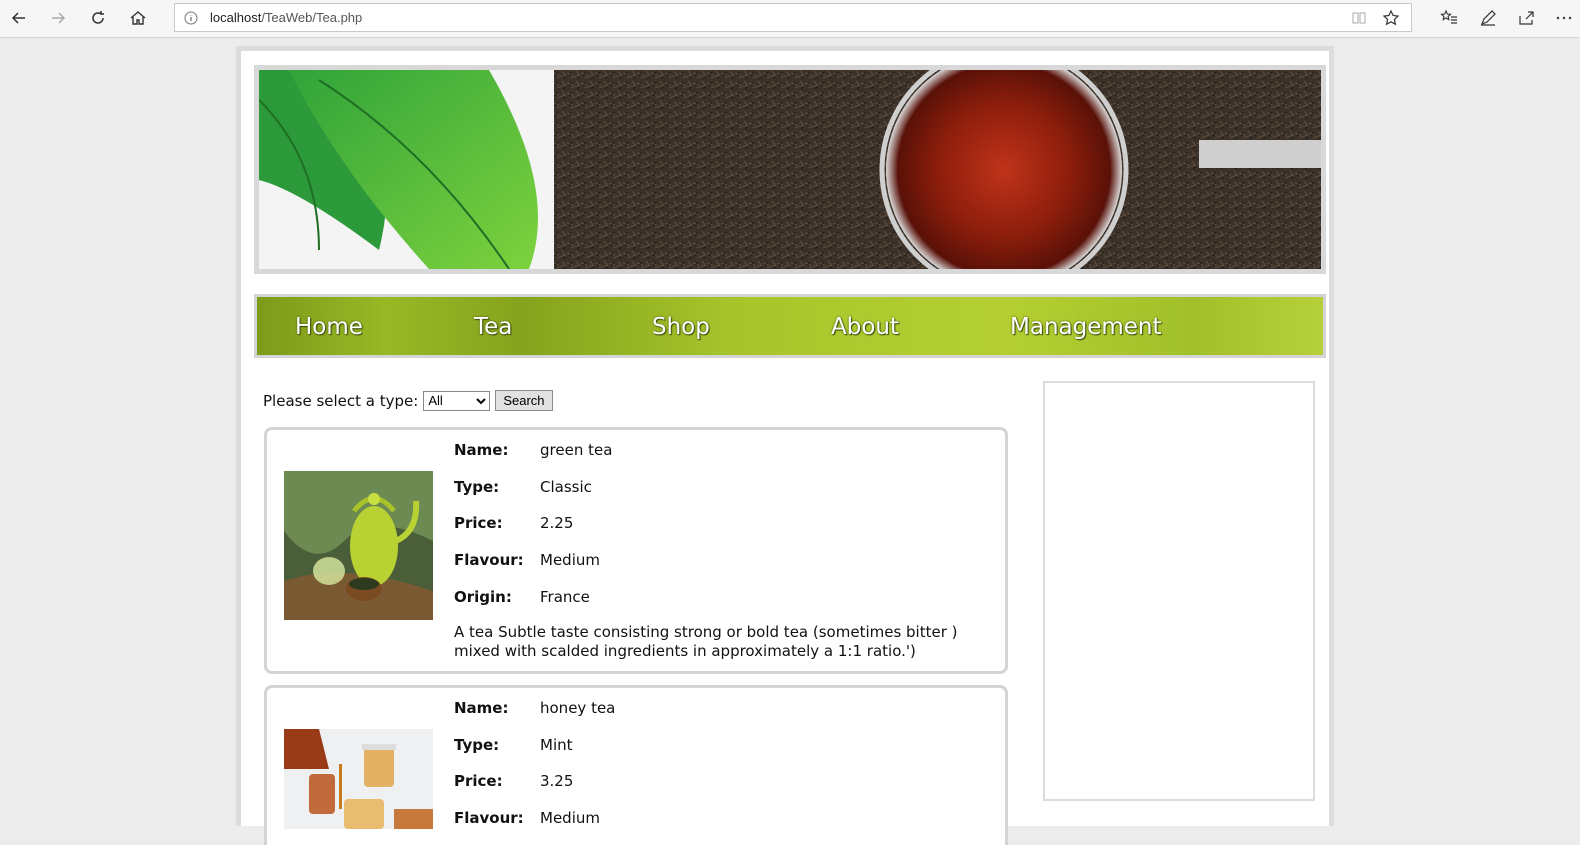 The height and width of the screenshot is (845, 1580). Describe the element at coordinates (524, 400) in the screenshot. I see `search-button: Search` at that location.